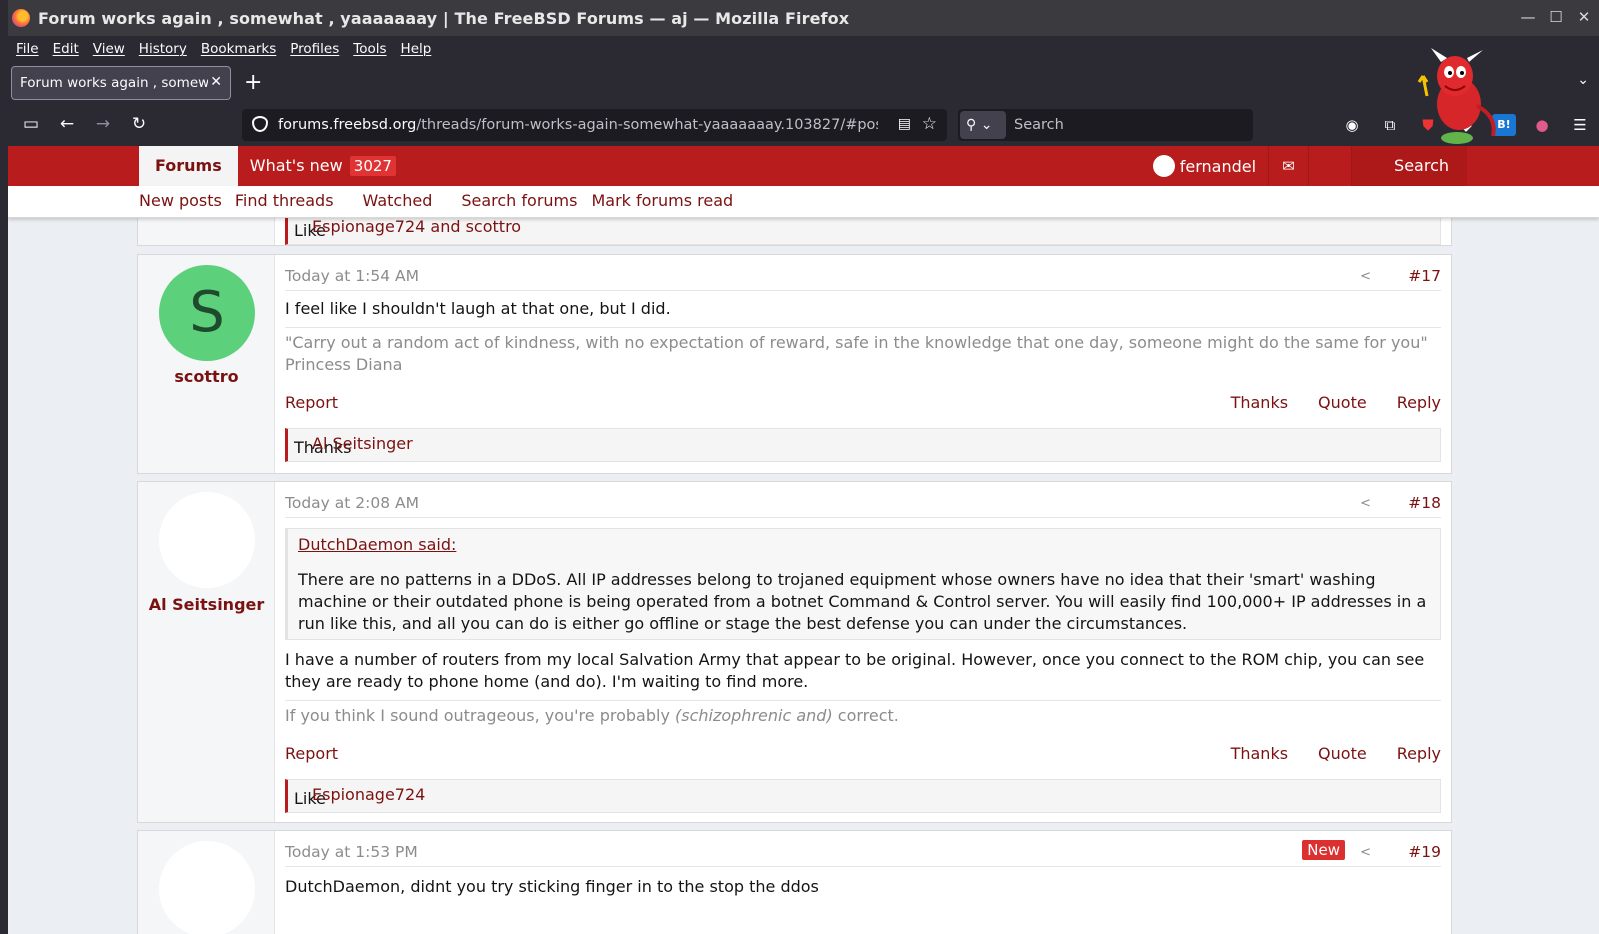  What do you see at coordinates (929, 124) in the screenshot?
I see `bookmark-star-icon: ☆` at bounding box center [929, 124].